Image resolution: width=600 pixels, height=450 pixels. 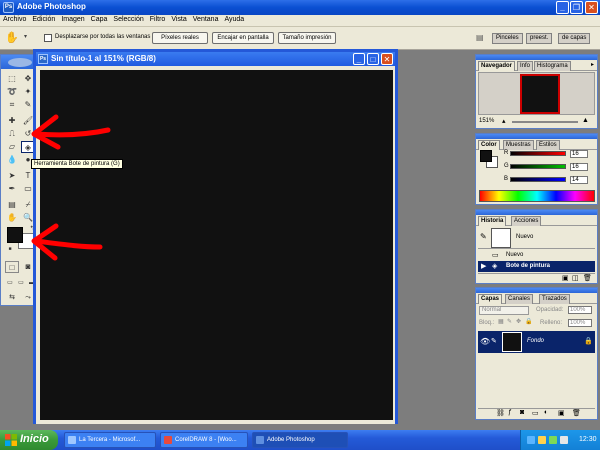 I want to click on start-button: Inicio, so click(x=29, y=440).